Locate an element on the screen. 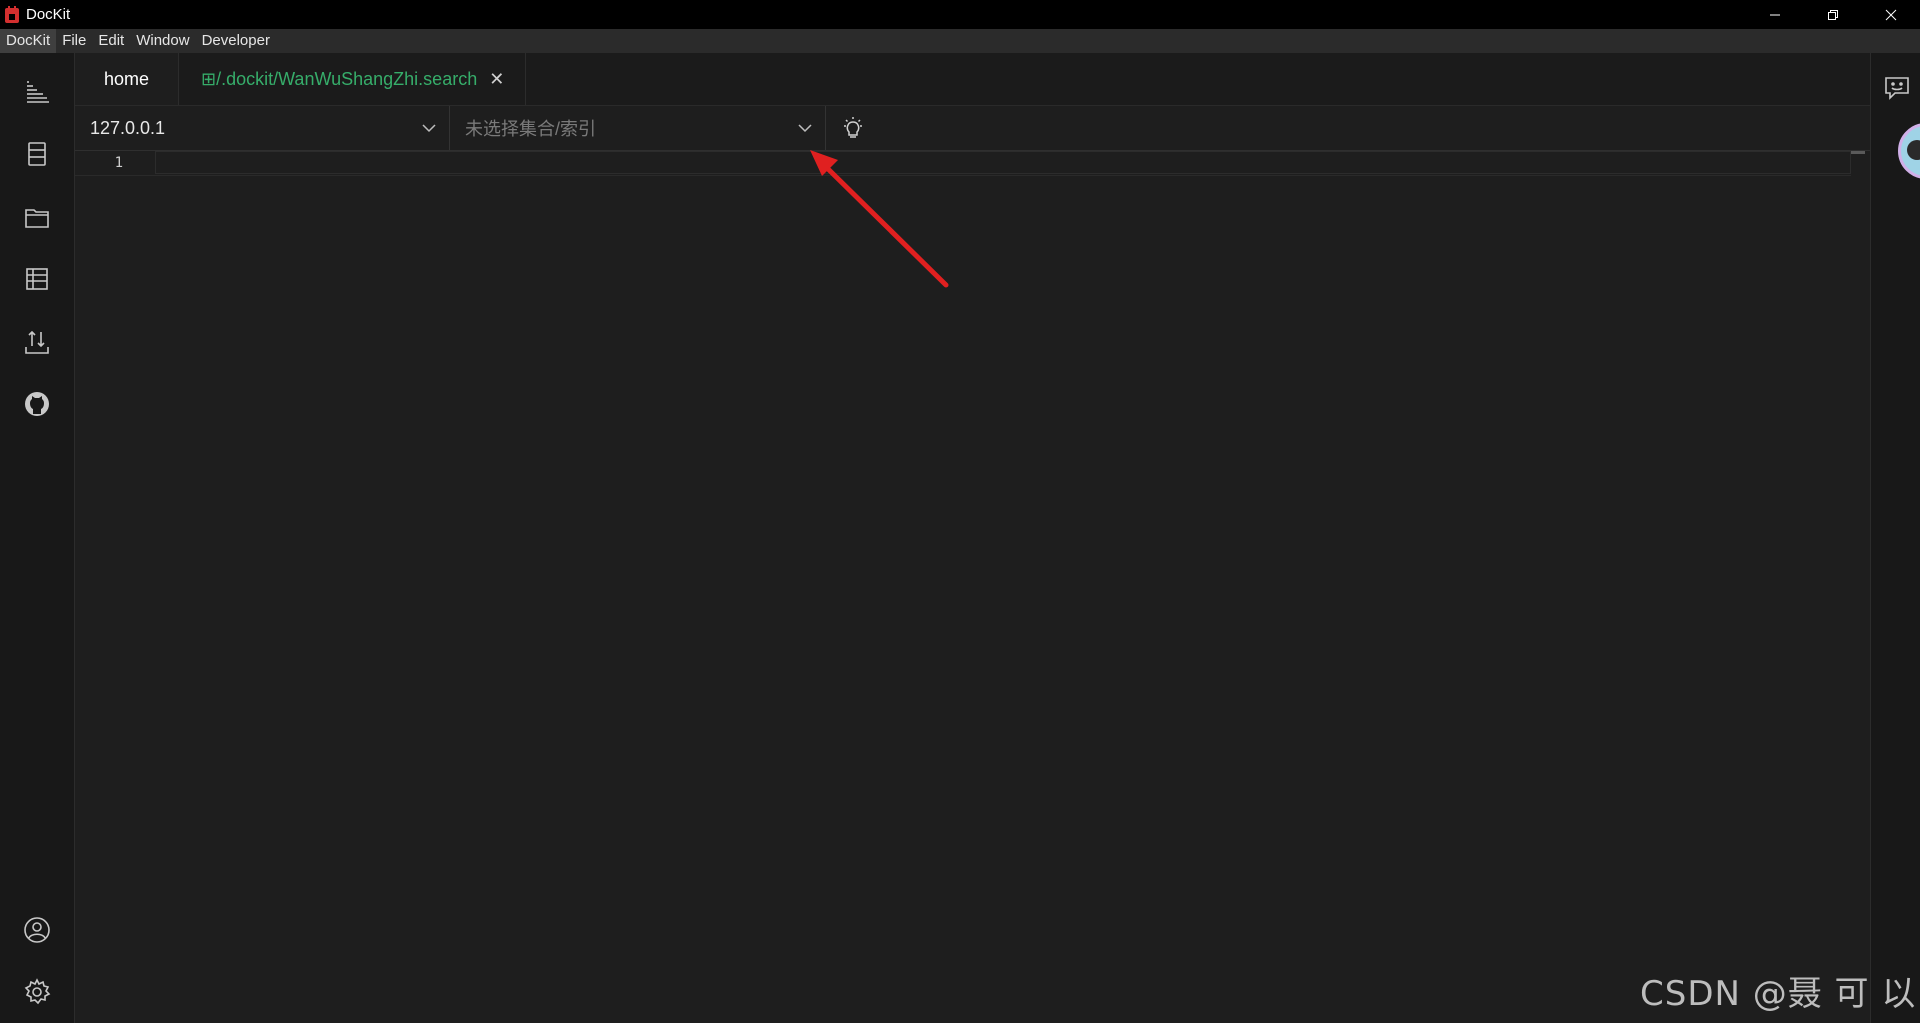 The height and width of the screenshot is (1023, 1920). tab-search-file: ⊞/.dockit/WanWuShangZhi.search ✕ is located at coordinates (352, 79).